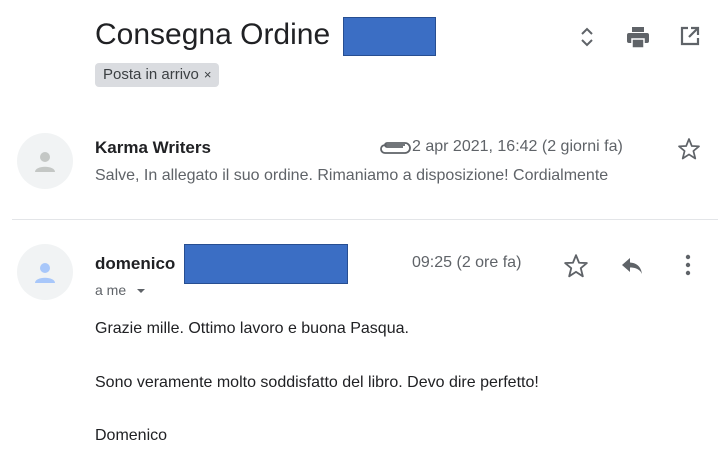 The width and height of the screenshot is (718, 462). What do you see at coordinates (690, 36) in the screenshot?
I see `open-in-new-window-icon` at bounding box center [690, 36].